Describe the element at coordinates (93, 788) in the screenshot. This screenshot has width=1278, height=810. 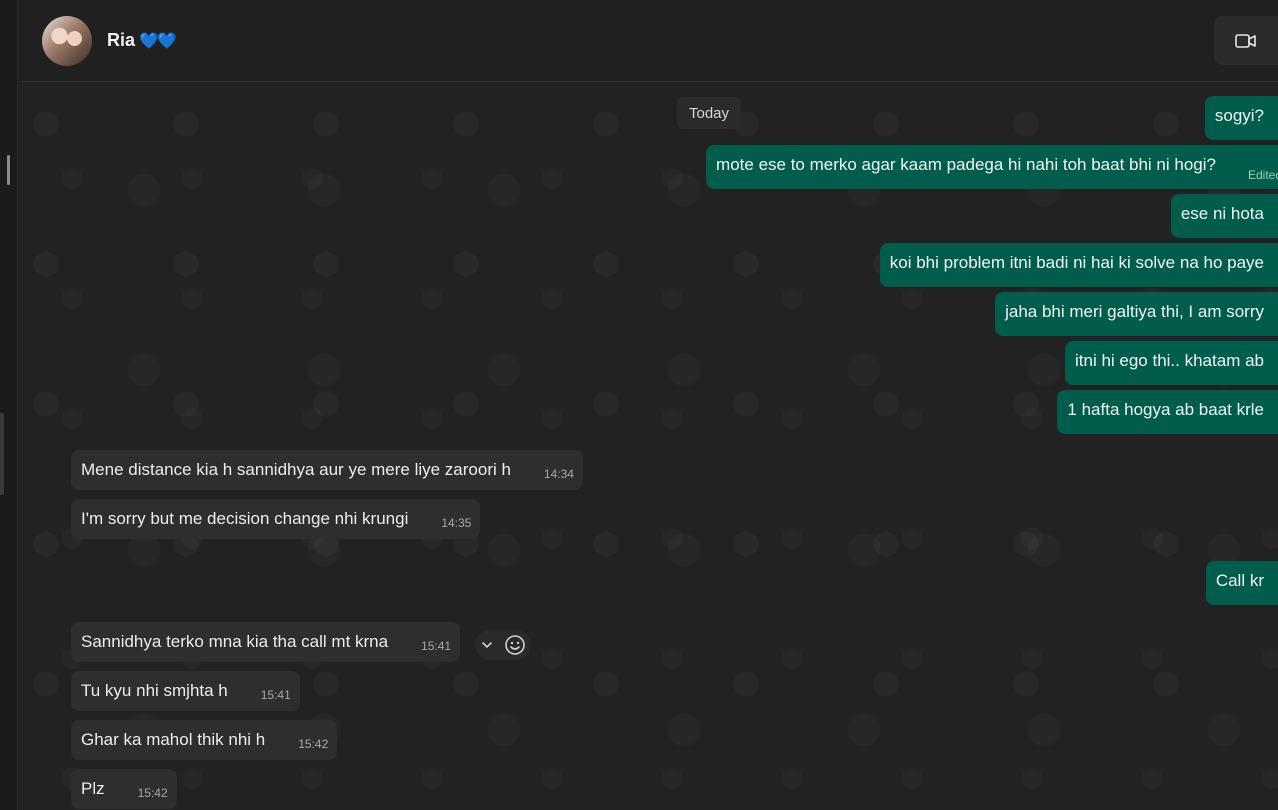
I see `message-text: Plz` at that location.